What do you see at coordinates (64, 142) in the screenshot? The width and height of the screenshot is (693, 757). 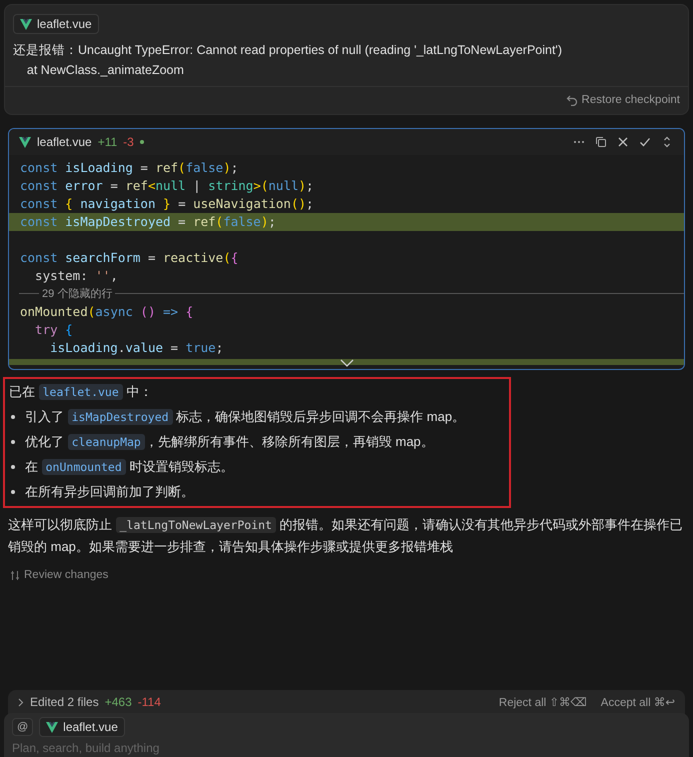 I see `file-name: leaflet.vue` at bounding box center [64, 142].